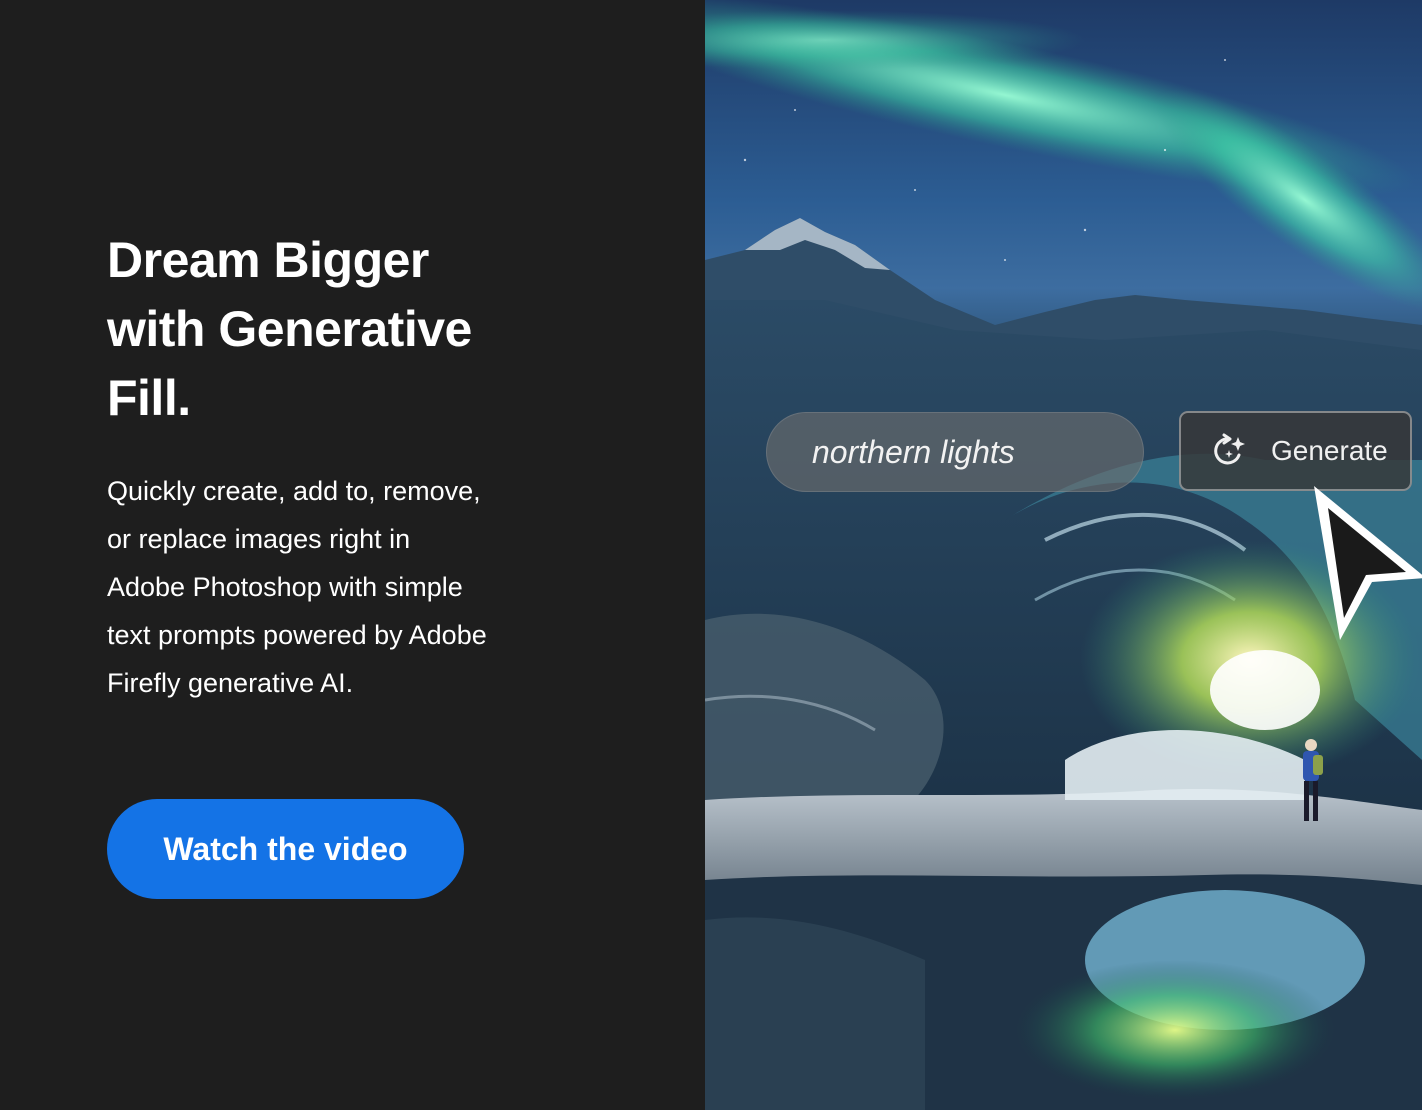 This screenshot has height=1110, width=1422. Describe the element at coordinates (955, 452) in the screenshot. I see `prompt-input: northern lights` at that location.